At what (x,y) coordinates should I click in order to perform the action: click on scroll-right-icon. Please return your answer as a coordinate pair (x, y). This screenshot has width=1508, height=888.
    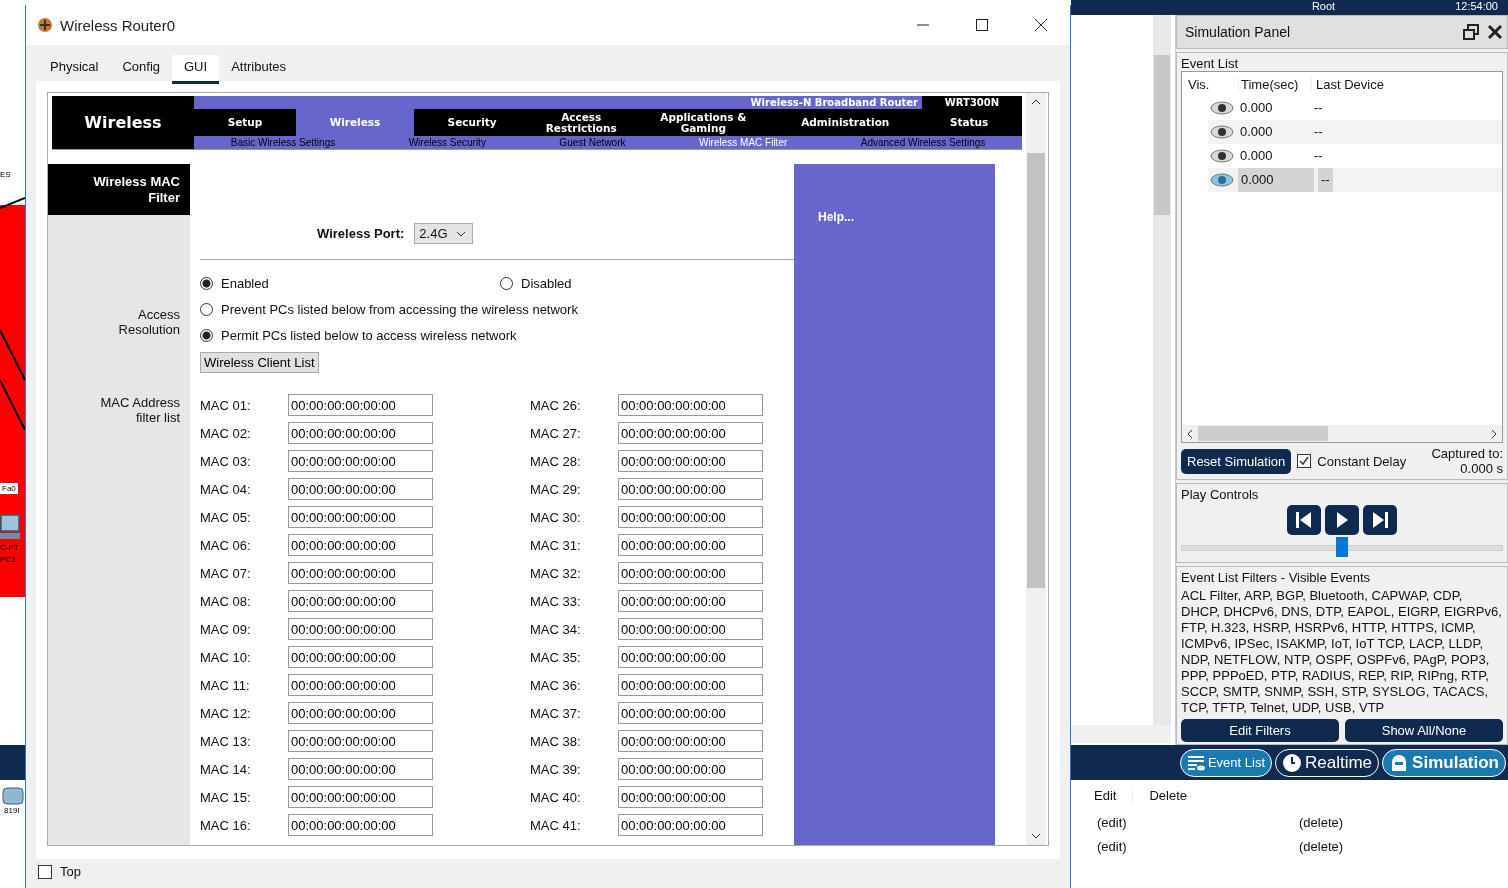
    Looking at the image, I should click on (1494, 433).